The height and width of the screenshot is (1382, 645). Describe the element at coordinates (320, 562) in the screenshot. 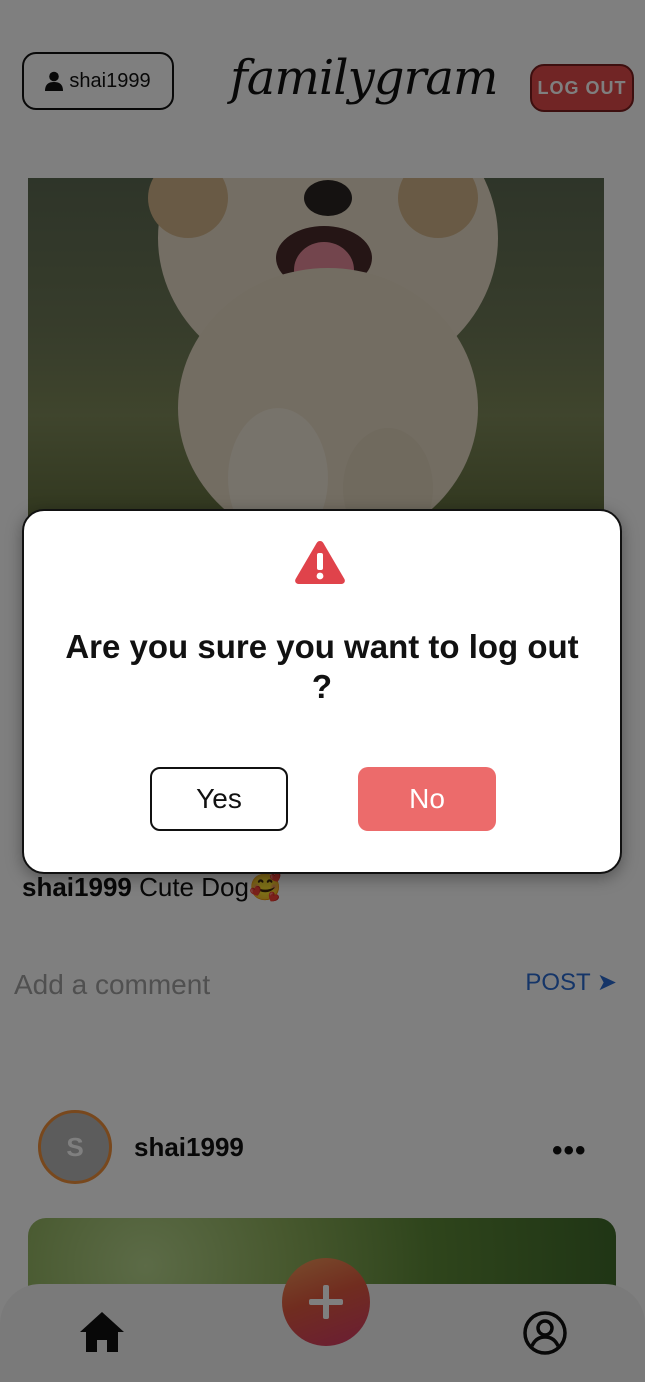

I see `warning-icon` at that location.